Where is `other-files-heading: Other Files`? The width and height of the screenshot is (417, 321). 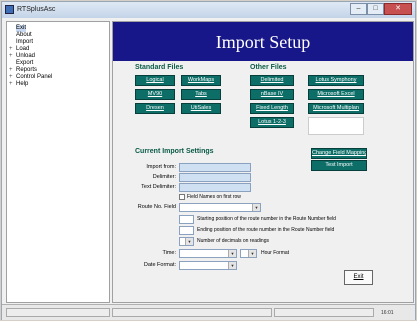
other-files-heading: Other Files is located at coordinates (268, 67).